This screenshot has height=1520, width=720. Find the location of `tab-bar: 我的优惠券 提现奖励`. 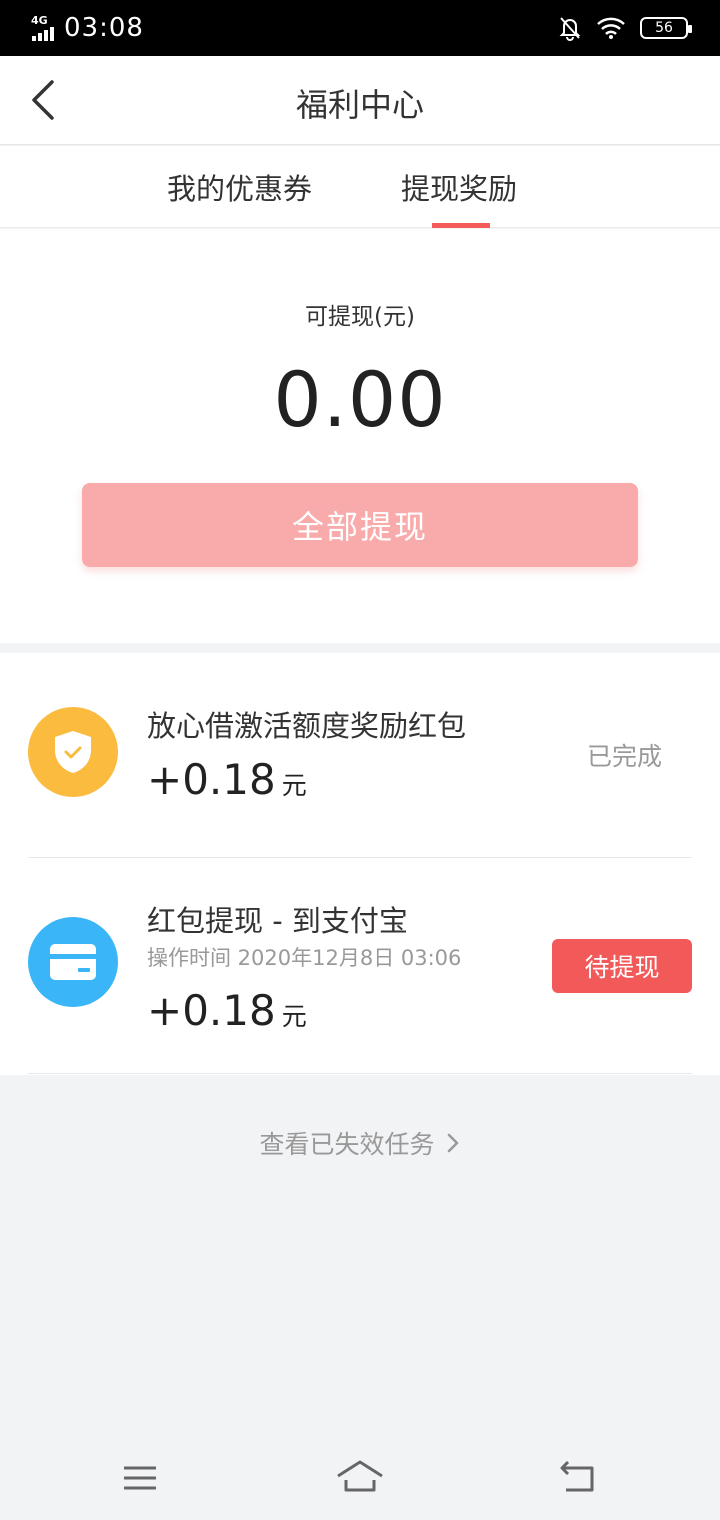

tab-bar: 我的优惠券 提现奖励 is located at coordinates (360, 187).